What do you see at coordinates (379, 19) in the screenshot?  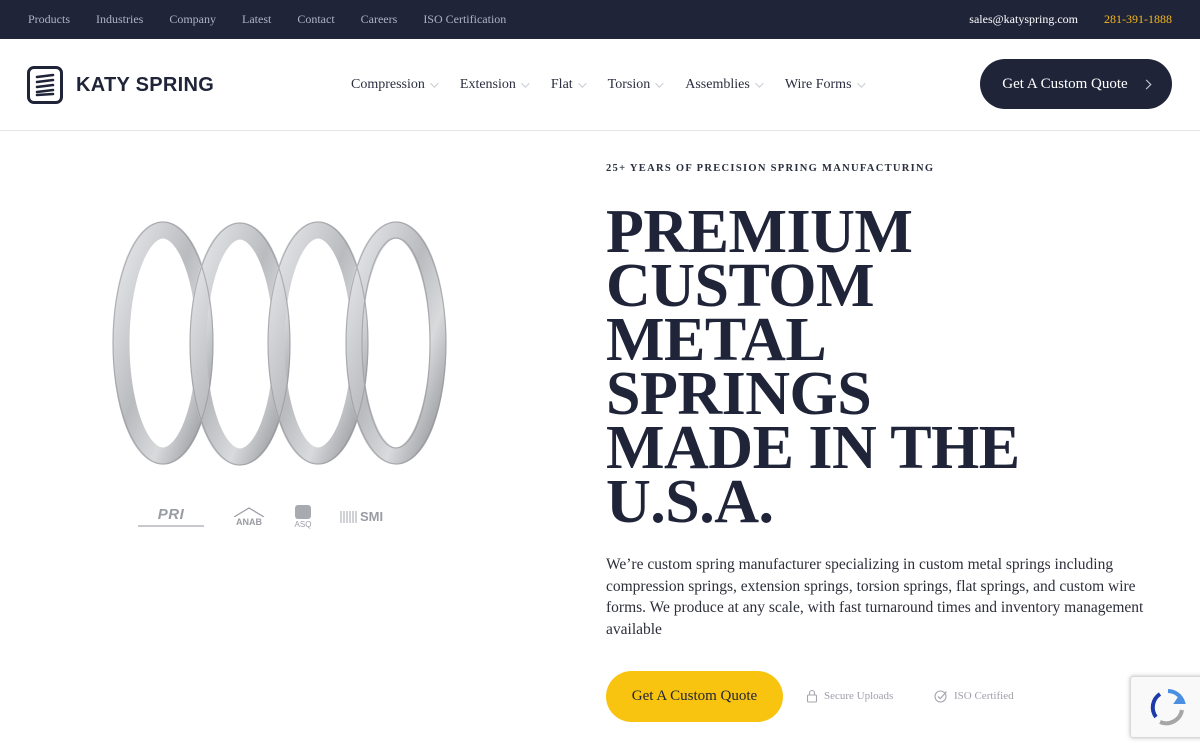 I see `utility-link-careers: Careers` at bounding box center [379, 19].